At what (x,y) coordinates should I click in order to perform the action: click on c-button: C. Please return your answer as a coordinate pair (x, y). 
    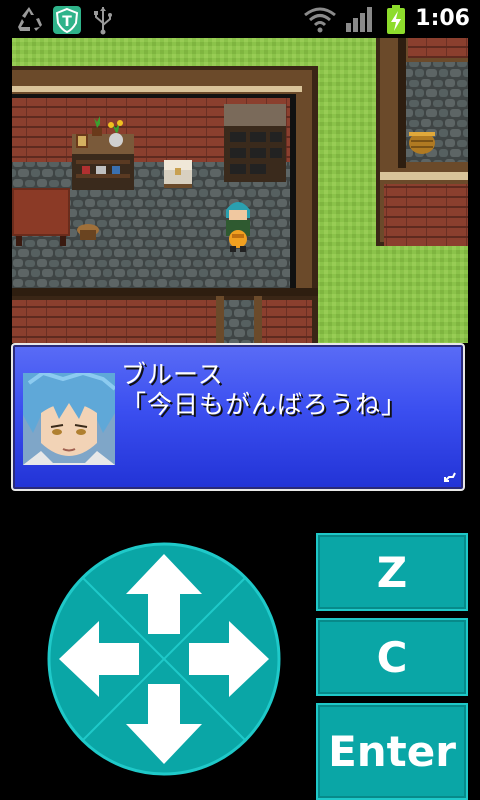
    Looking at the image, I should click on (392, 657).